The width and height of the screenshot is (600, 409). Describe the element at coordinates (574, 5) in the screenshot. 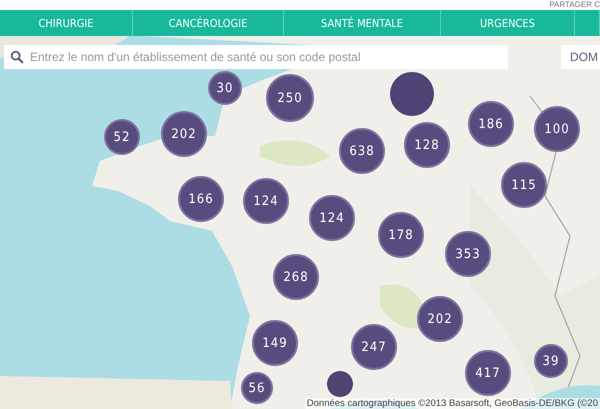

I see `share-link: PARTAGER C` at that location.